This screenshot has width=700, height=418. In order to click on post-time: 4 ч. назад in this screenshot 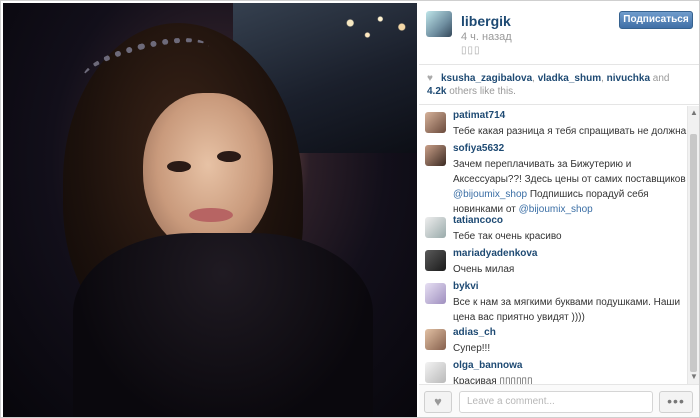, I will do `click(486, 37)`.